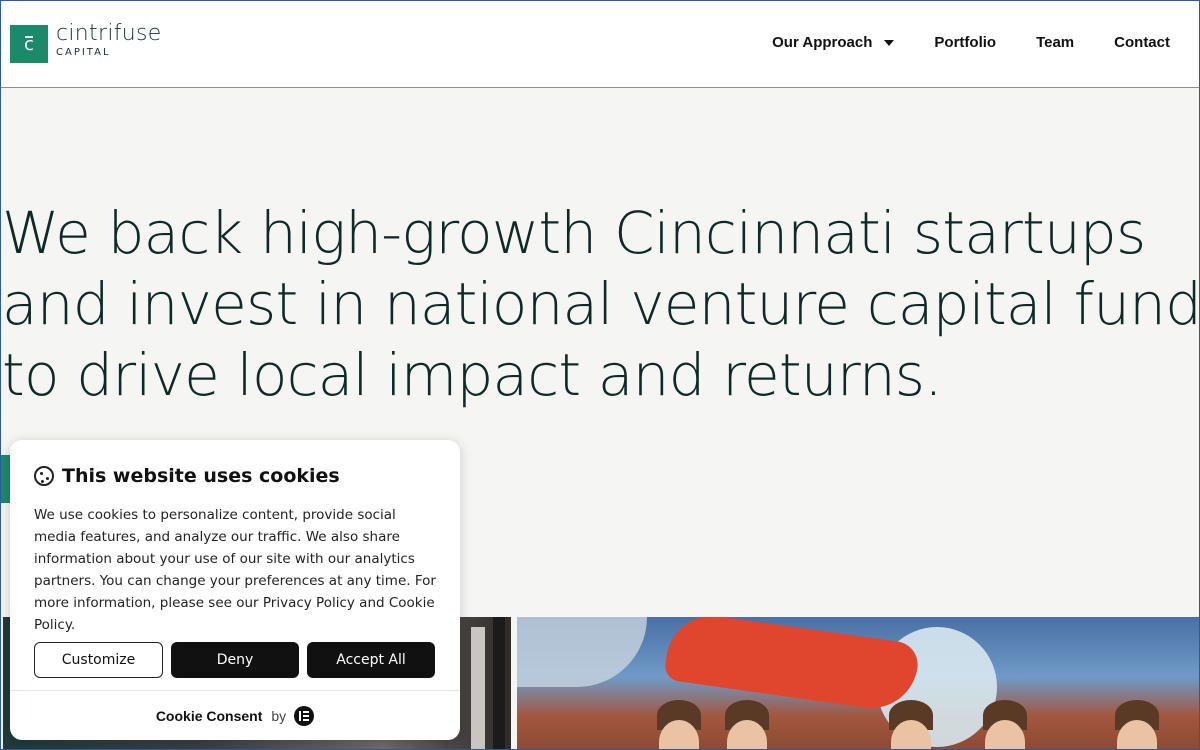  What do you see at coordinates (279, 715) in the screenshot?
I see `cookie-footer-by: by` at bounding box center [279, 715].